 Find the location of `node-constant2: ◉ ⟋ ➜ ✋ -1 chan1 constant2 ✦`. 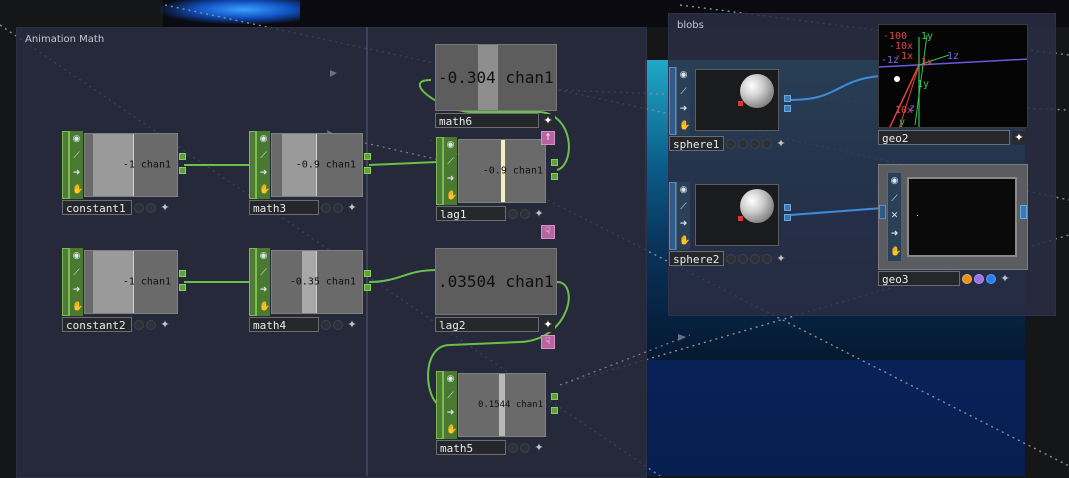

node-constant2: ◉ ⟋ ➜ ✋ -1 chan1 constant2 ✦ is located at coordinates (124, 290).